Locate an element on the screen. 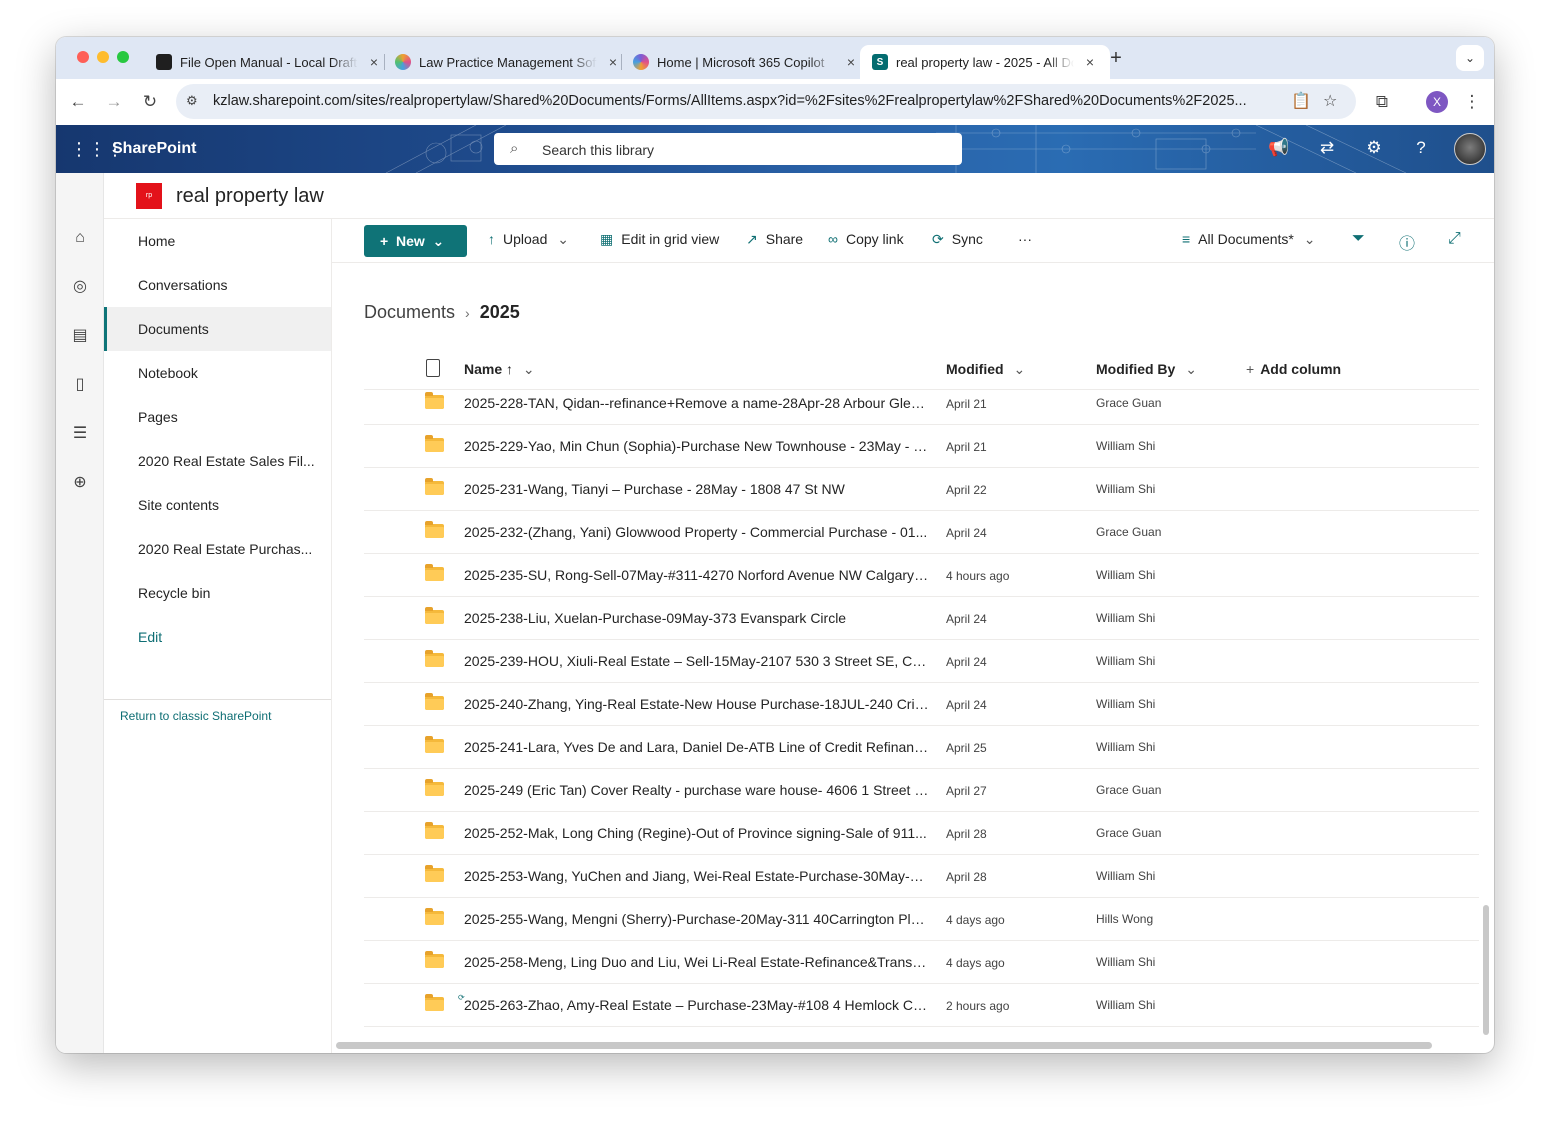 The image size is (1550, 1127). horizontal-scrollbar is located at coordinates (884, 1045).